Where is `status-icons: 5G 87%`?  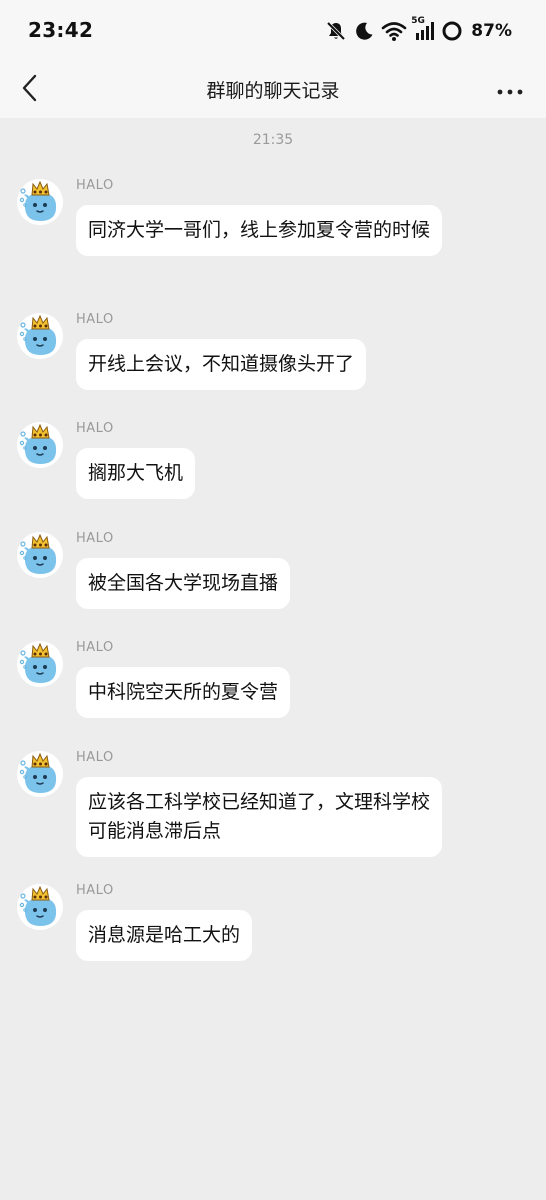 status-icons: 5G 87% is located at coordinates (418, 30).